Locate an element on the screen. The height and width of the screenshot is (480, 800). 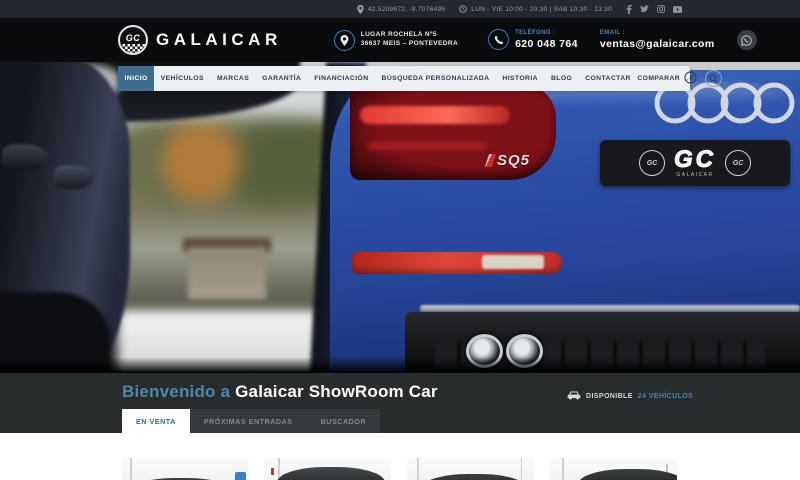
header-phone: TELÉFONO : 620 048 764 is located at coordinates (533, 40).